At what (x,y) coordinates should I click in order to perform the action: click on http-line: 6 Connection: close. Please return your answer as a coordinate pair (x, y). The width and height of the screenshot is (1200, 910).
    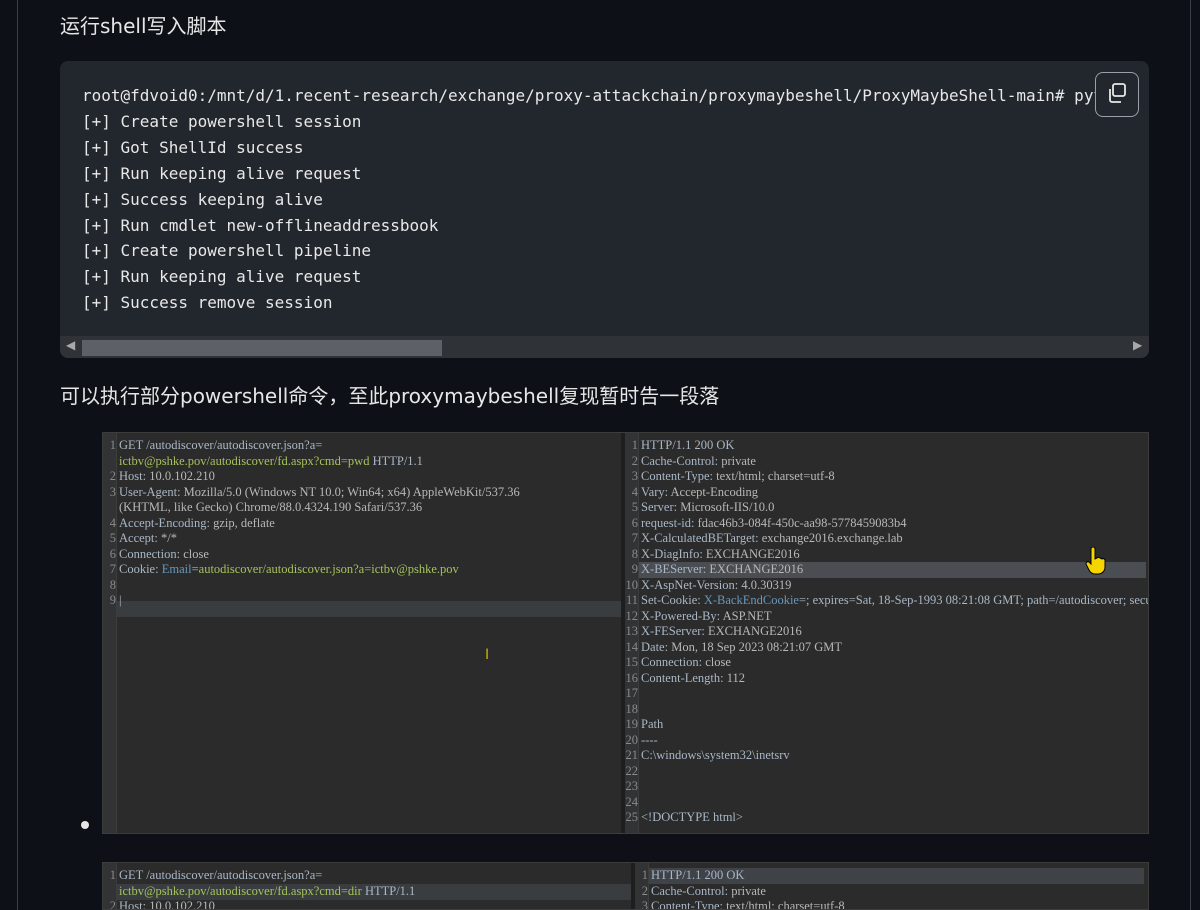
    Looking at the image, I should click on (362, 555).